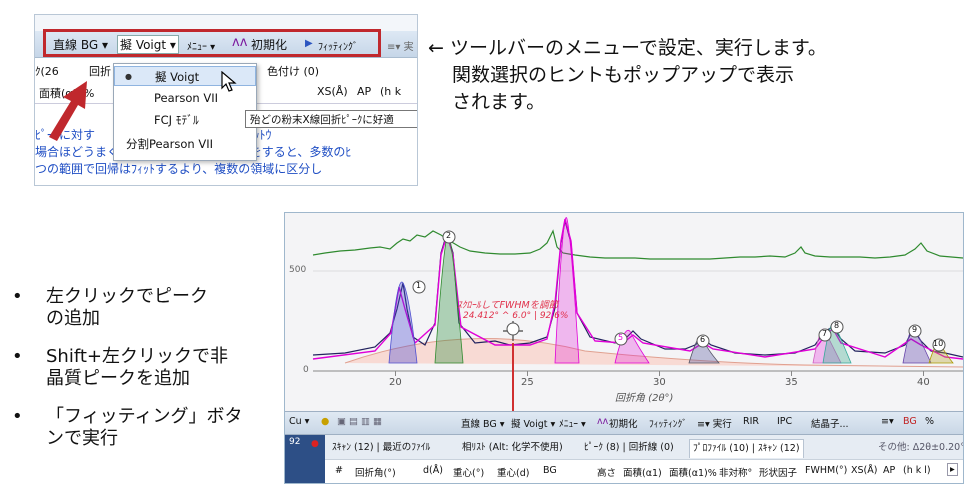 Image resolution: width=973 pixels, height=486 pixels. What do you see at coordinates (305, 459) in the screenshot?
I see `side-panel: 92 ●` at bounding box center [305, 459].